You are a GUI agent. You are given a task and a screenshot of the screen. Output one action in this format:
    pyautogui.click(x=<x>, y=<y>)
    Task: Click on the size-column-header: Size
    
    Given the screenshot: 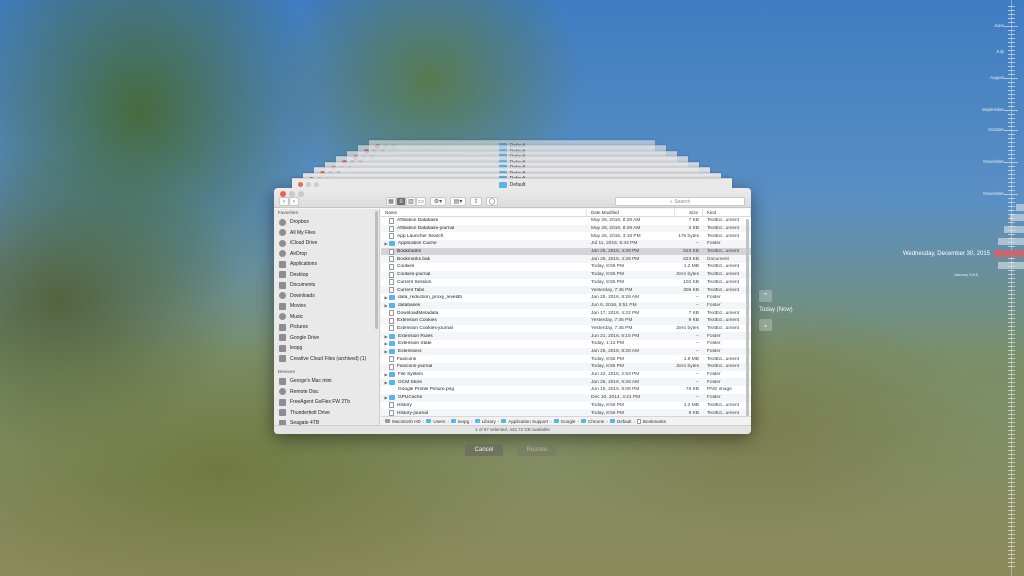 What is the action you would take?
    pyautogui.click(x=689, y=212)
    